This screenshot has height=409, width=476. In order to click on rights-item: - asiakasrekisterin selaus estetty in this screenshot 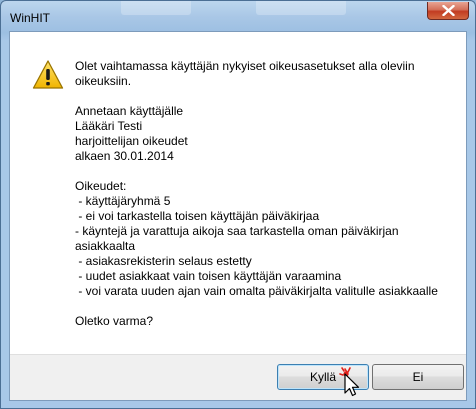, I will do `click(163, 261)`.